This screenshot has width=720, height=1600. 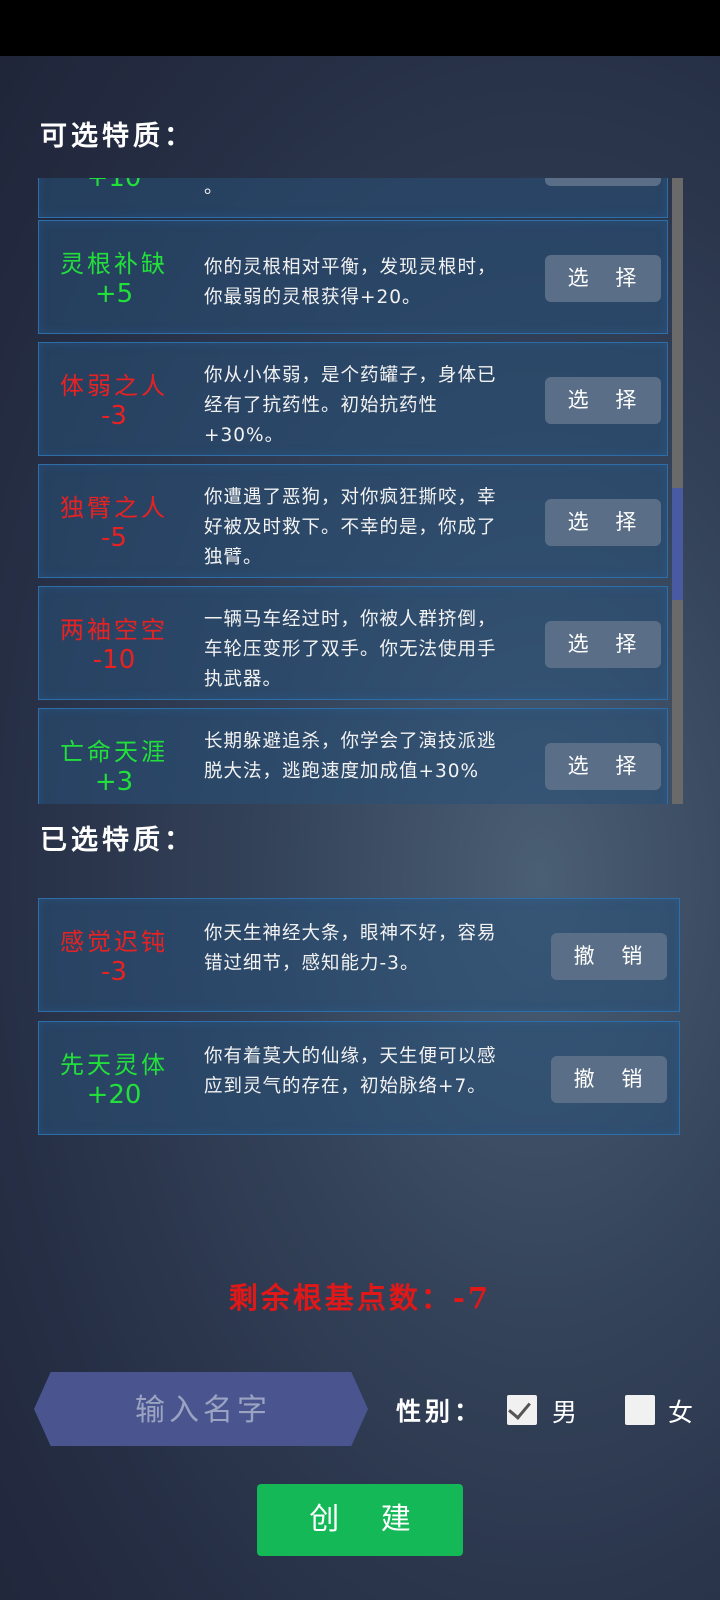 I want to click on gender-label: 性别：, so click(x=440, y=1411).